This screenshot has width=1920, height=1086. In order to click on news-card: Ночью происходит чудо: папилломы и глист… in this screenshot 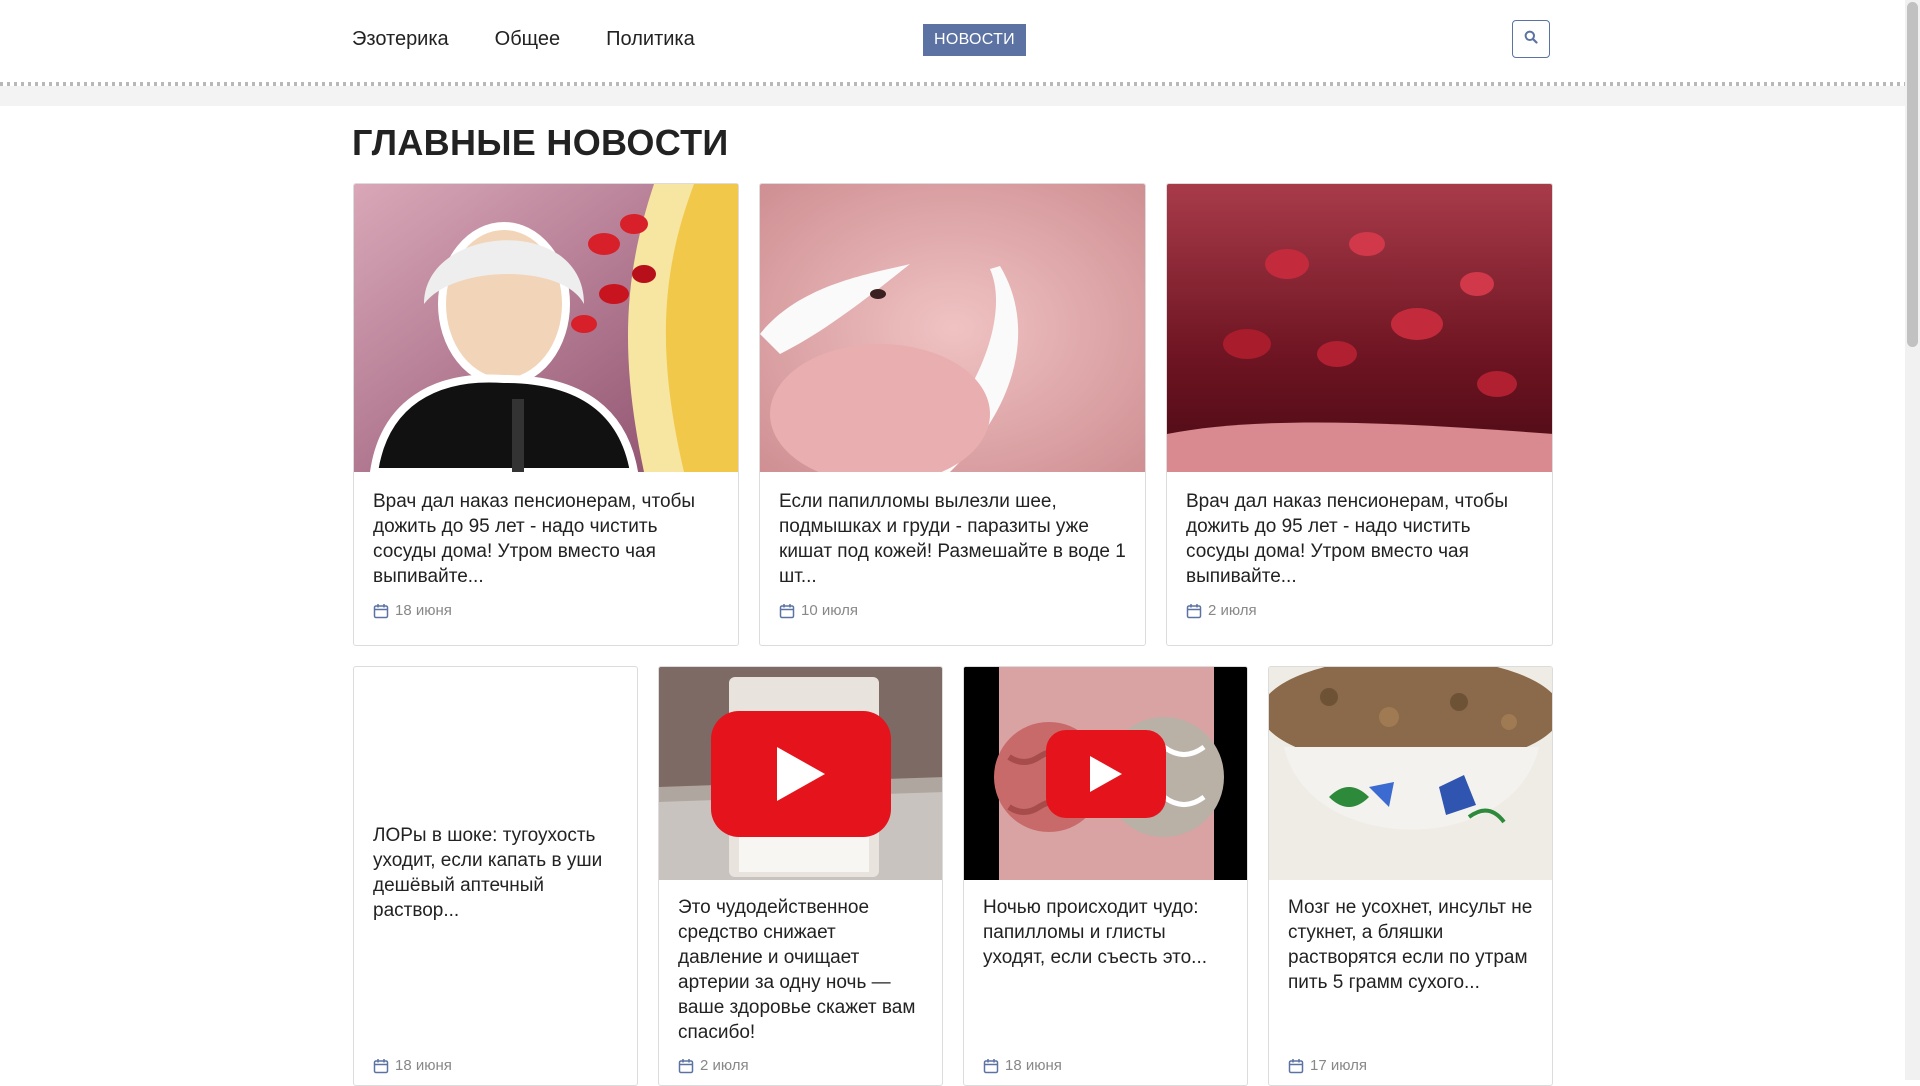, I will do `click(1105, 876)`.